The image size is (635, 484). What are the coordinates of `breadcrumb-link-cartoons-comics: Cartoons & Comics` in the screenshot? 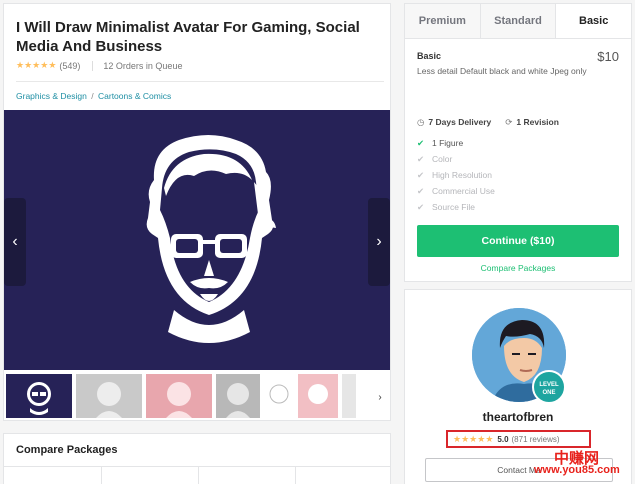 It's located at (134, 96).